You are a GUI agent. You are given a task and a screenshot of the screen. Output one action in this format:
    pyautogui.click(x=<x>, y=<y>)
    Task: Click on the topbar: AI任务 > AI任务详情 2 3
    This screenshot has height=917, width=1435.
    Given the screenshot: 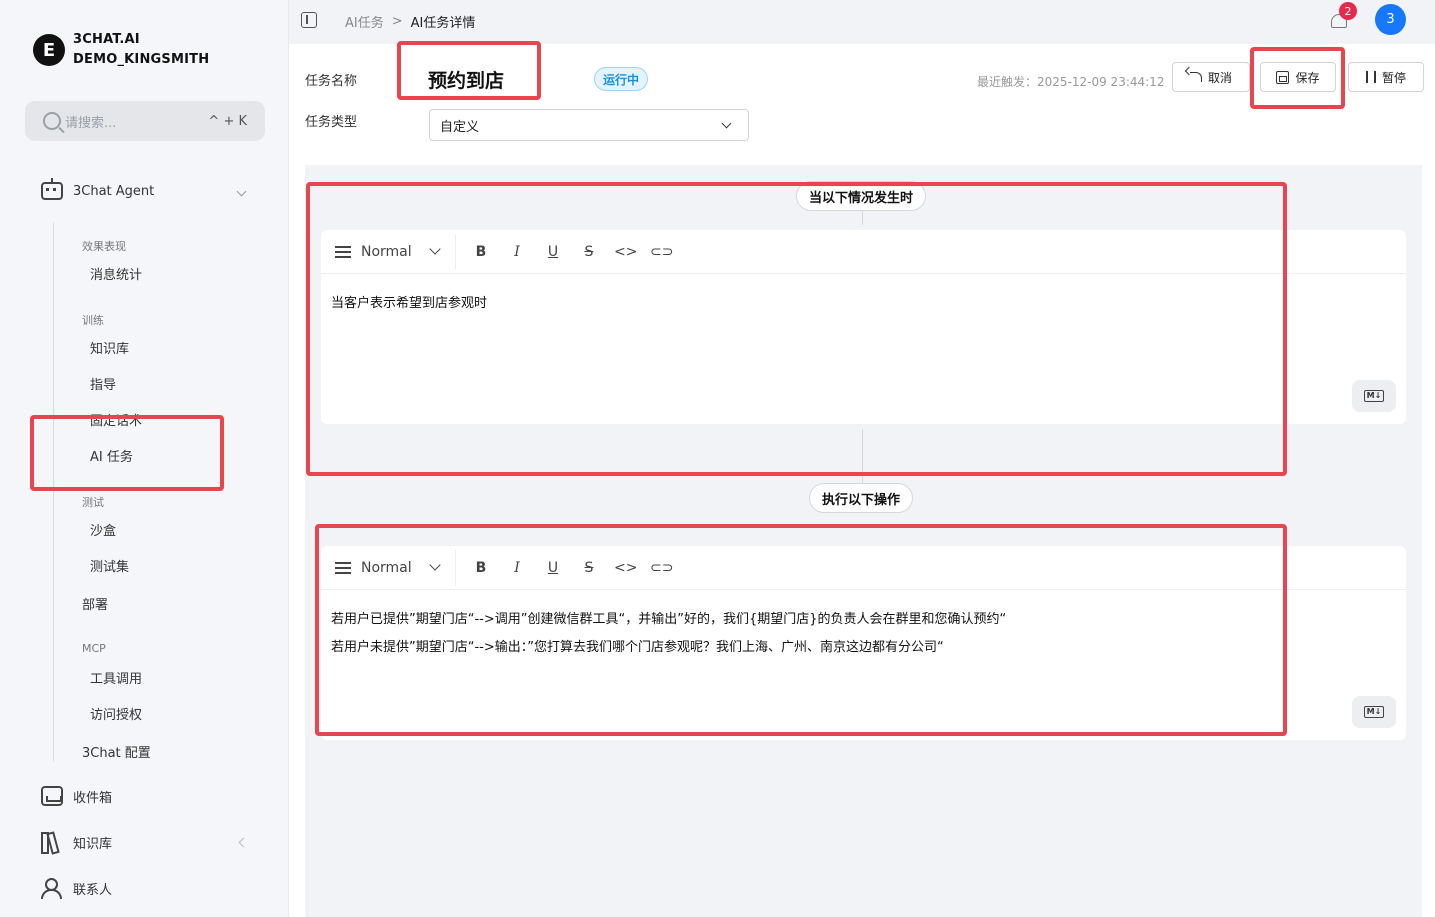 What is the action you would take?
    pyautogui.click(x=862, y=22)
    